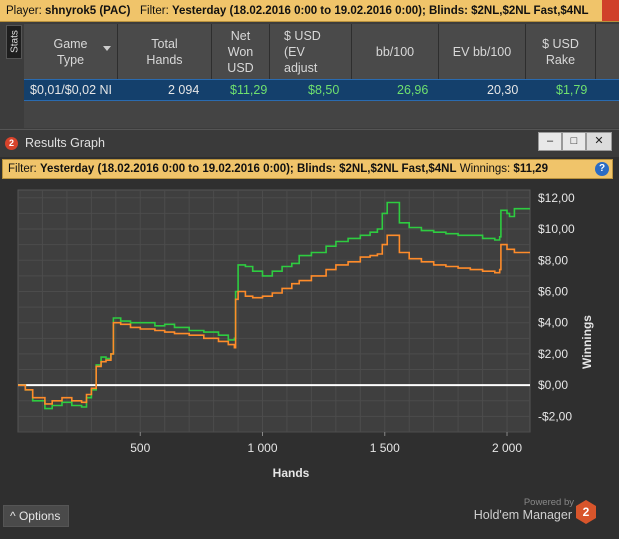 The height and width of the screenshot is (539, 619). I want to click on col-ev-adjusted-label: $ USD (EV adjust, so click(302, 51).